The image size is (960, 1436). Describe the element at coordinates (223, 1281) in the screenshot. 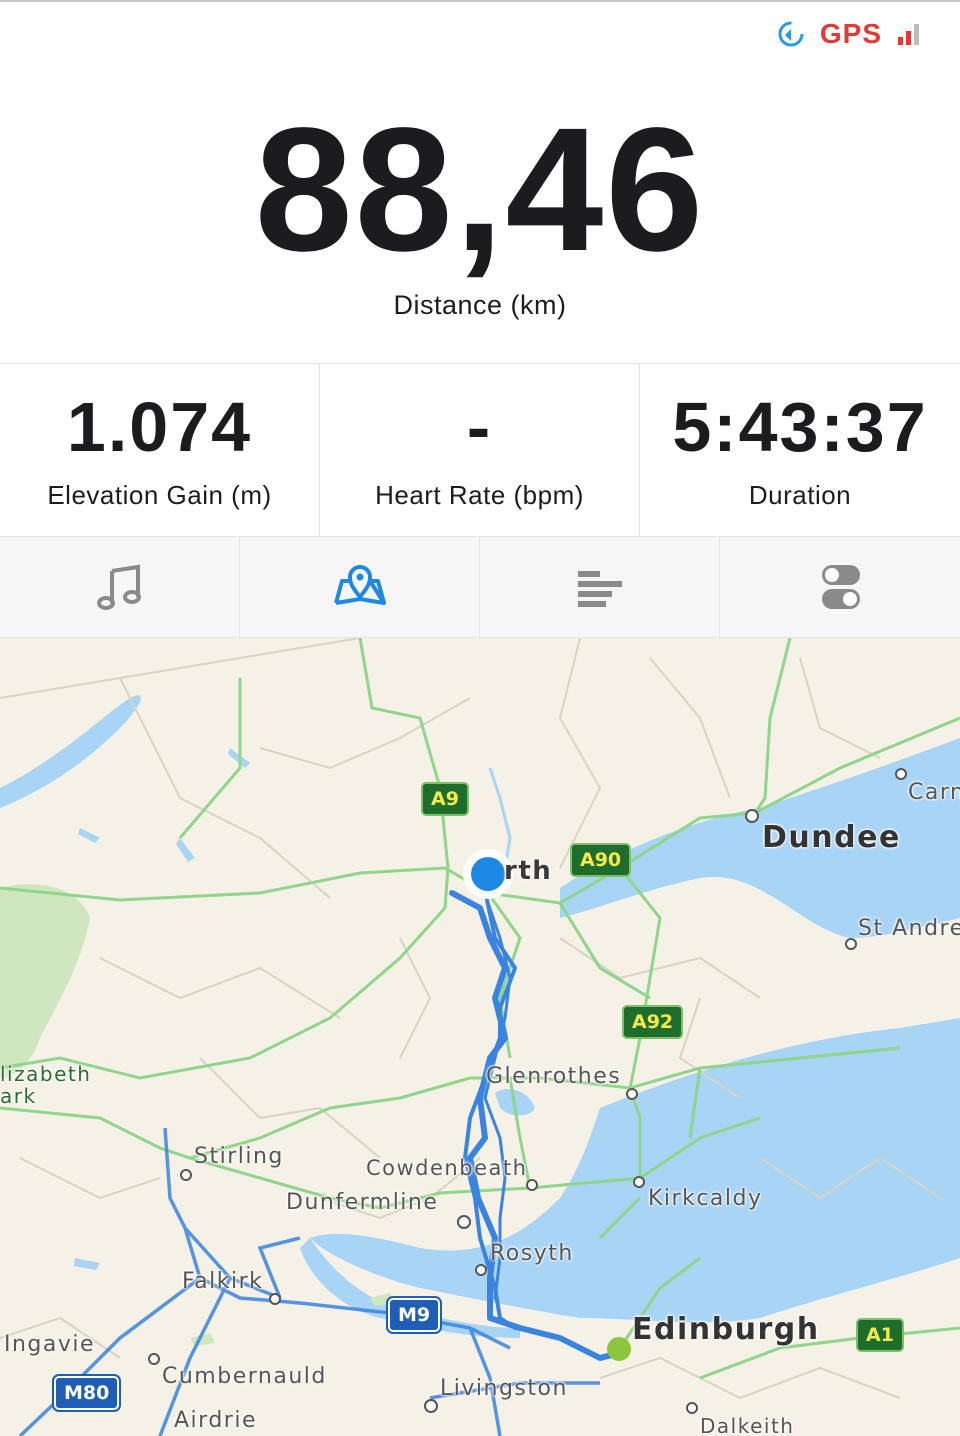

I see `place-falkirk: Falkirk` at that location.